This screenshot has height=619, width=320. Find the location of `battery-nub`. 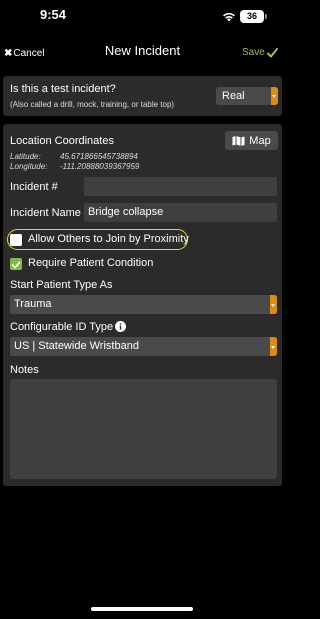

battery-nub is located at coordinates (266, 16).